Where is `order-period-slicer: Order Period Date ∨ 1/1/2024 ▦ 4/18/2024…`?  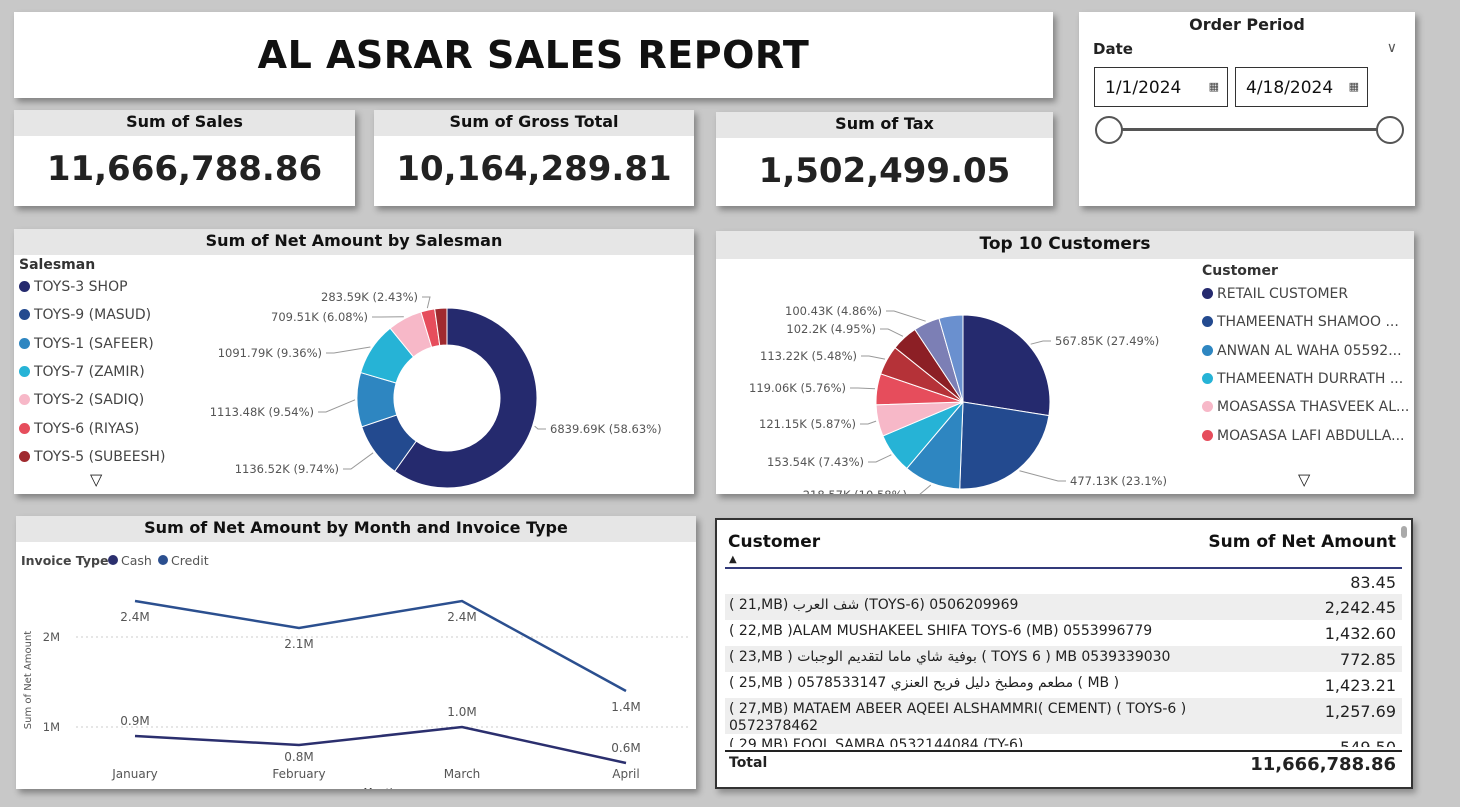 order-period-slicer: Order Period Date ∨ 1/1/2024 ▦ 4/18/2024… is located at coordinates (1247, 109).